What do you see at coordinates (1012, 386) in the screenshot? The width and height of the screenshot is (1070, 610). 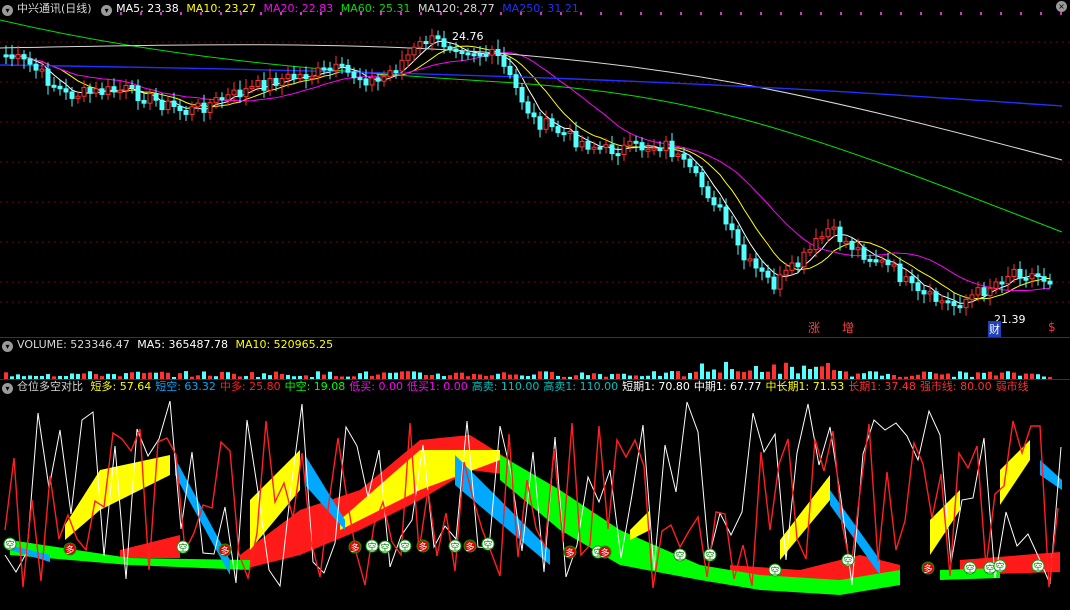 I see `indicator-legend-item: 弱市线` at bounding box center [1012, 386].